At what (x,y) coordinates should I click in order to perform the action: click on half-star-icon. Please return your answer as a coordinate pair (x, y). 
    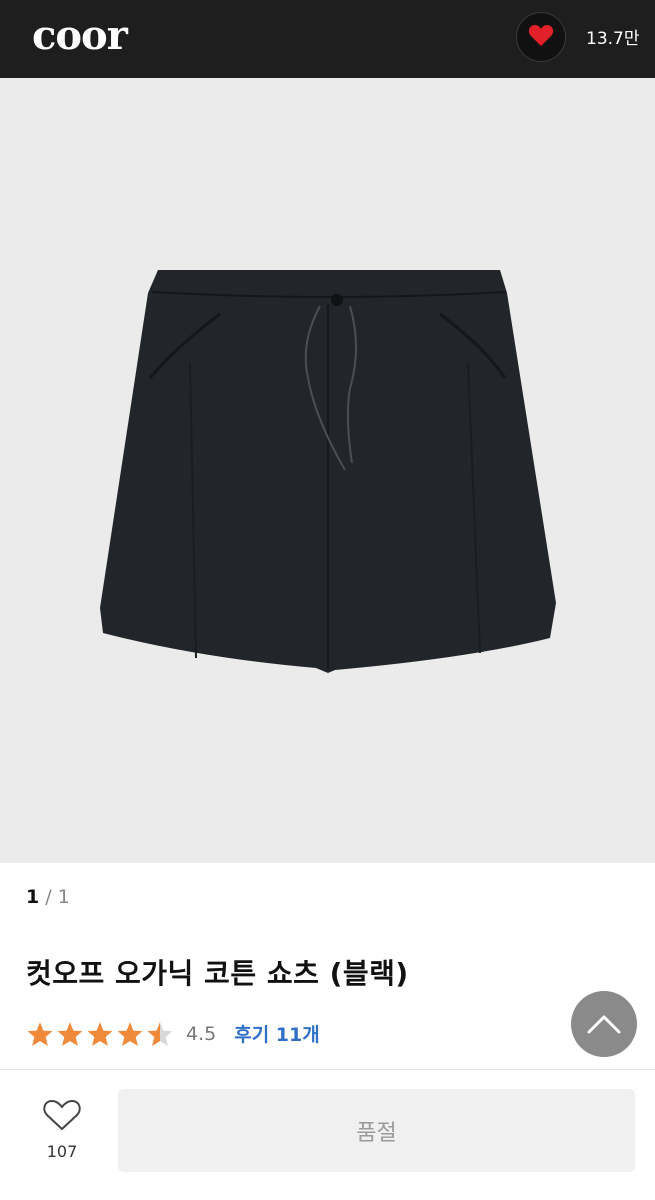
    Looking at the image, I should click on (160, 1033).